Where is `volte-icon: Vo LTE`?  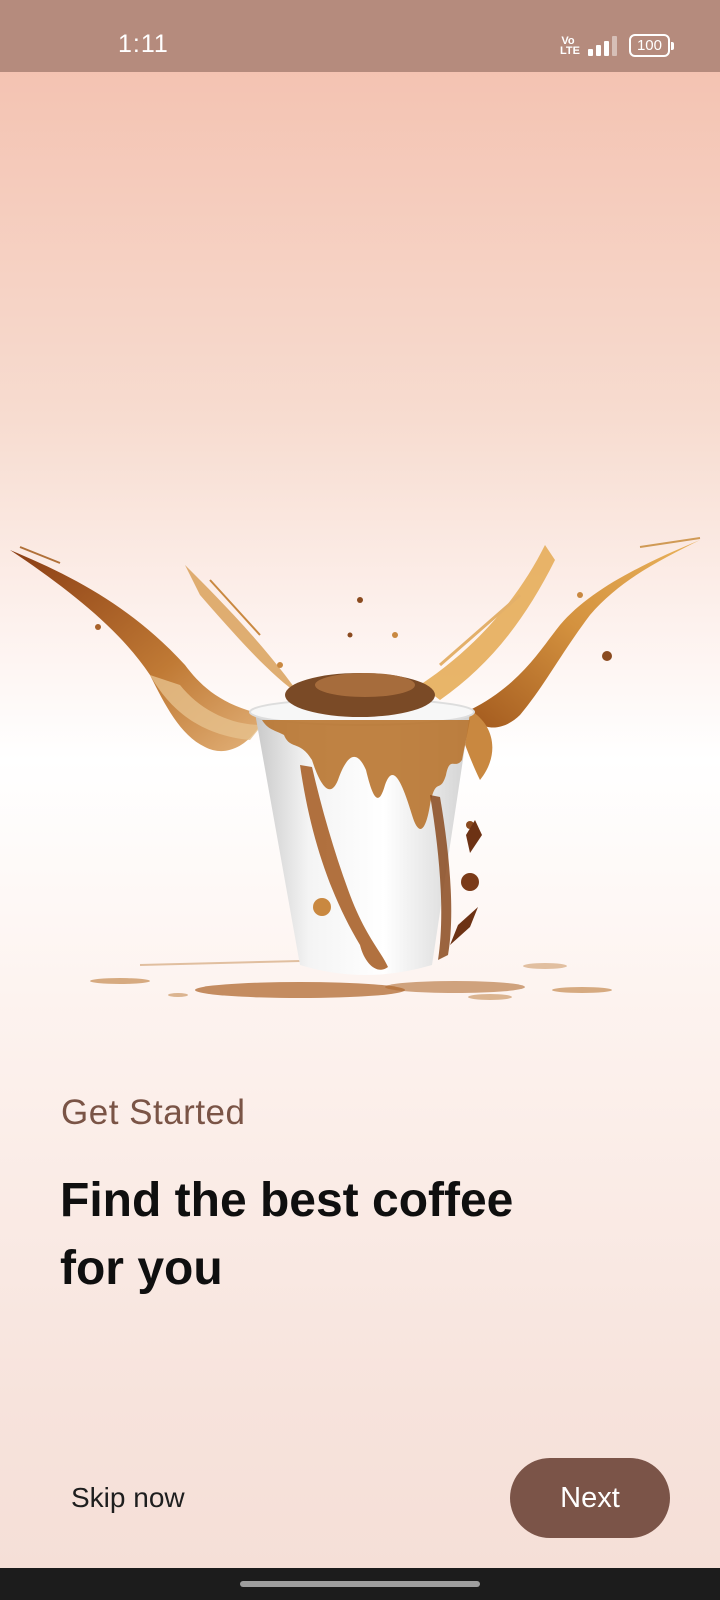 volte-icon: Vo LTE is located at coordinates (569, 45).